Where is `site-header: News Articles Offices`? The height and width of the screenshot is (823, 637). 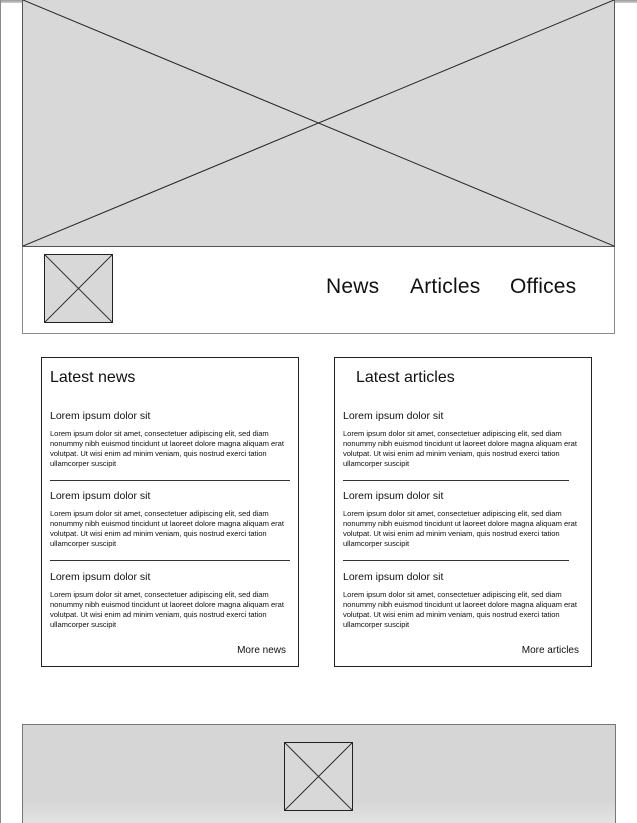
site-header: News Articles Offices is located at coordinates (318, 290).